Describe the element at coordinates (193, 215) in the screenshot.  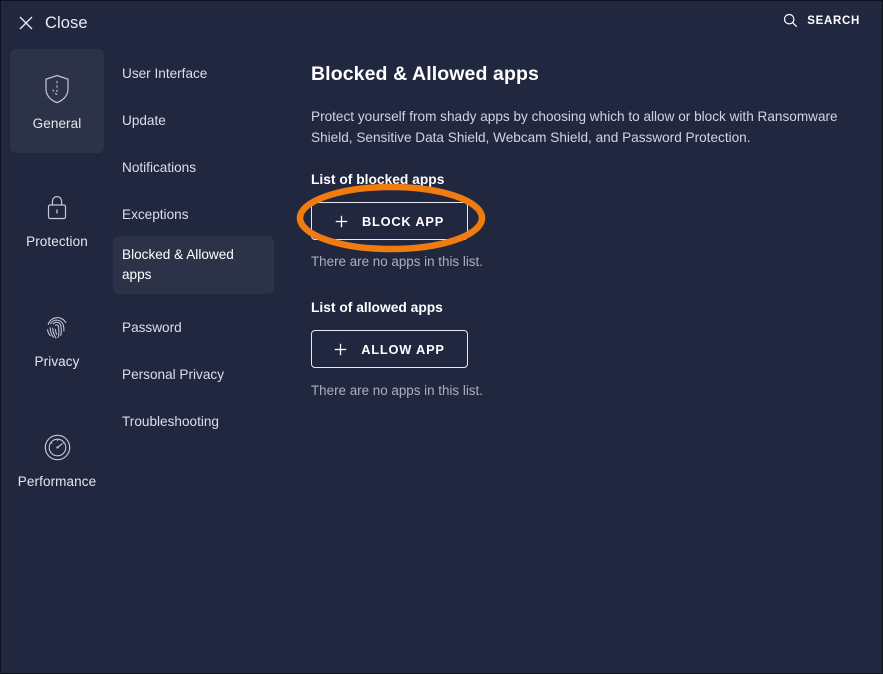
I see `subnav-item-exceptions: Exceptions` at that location.